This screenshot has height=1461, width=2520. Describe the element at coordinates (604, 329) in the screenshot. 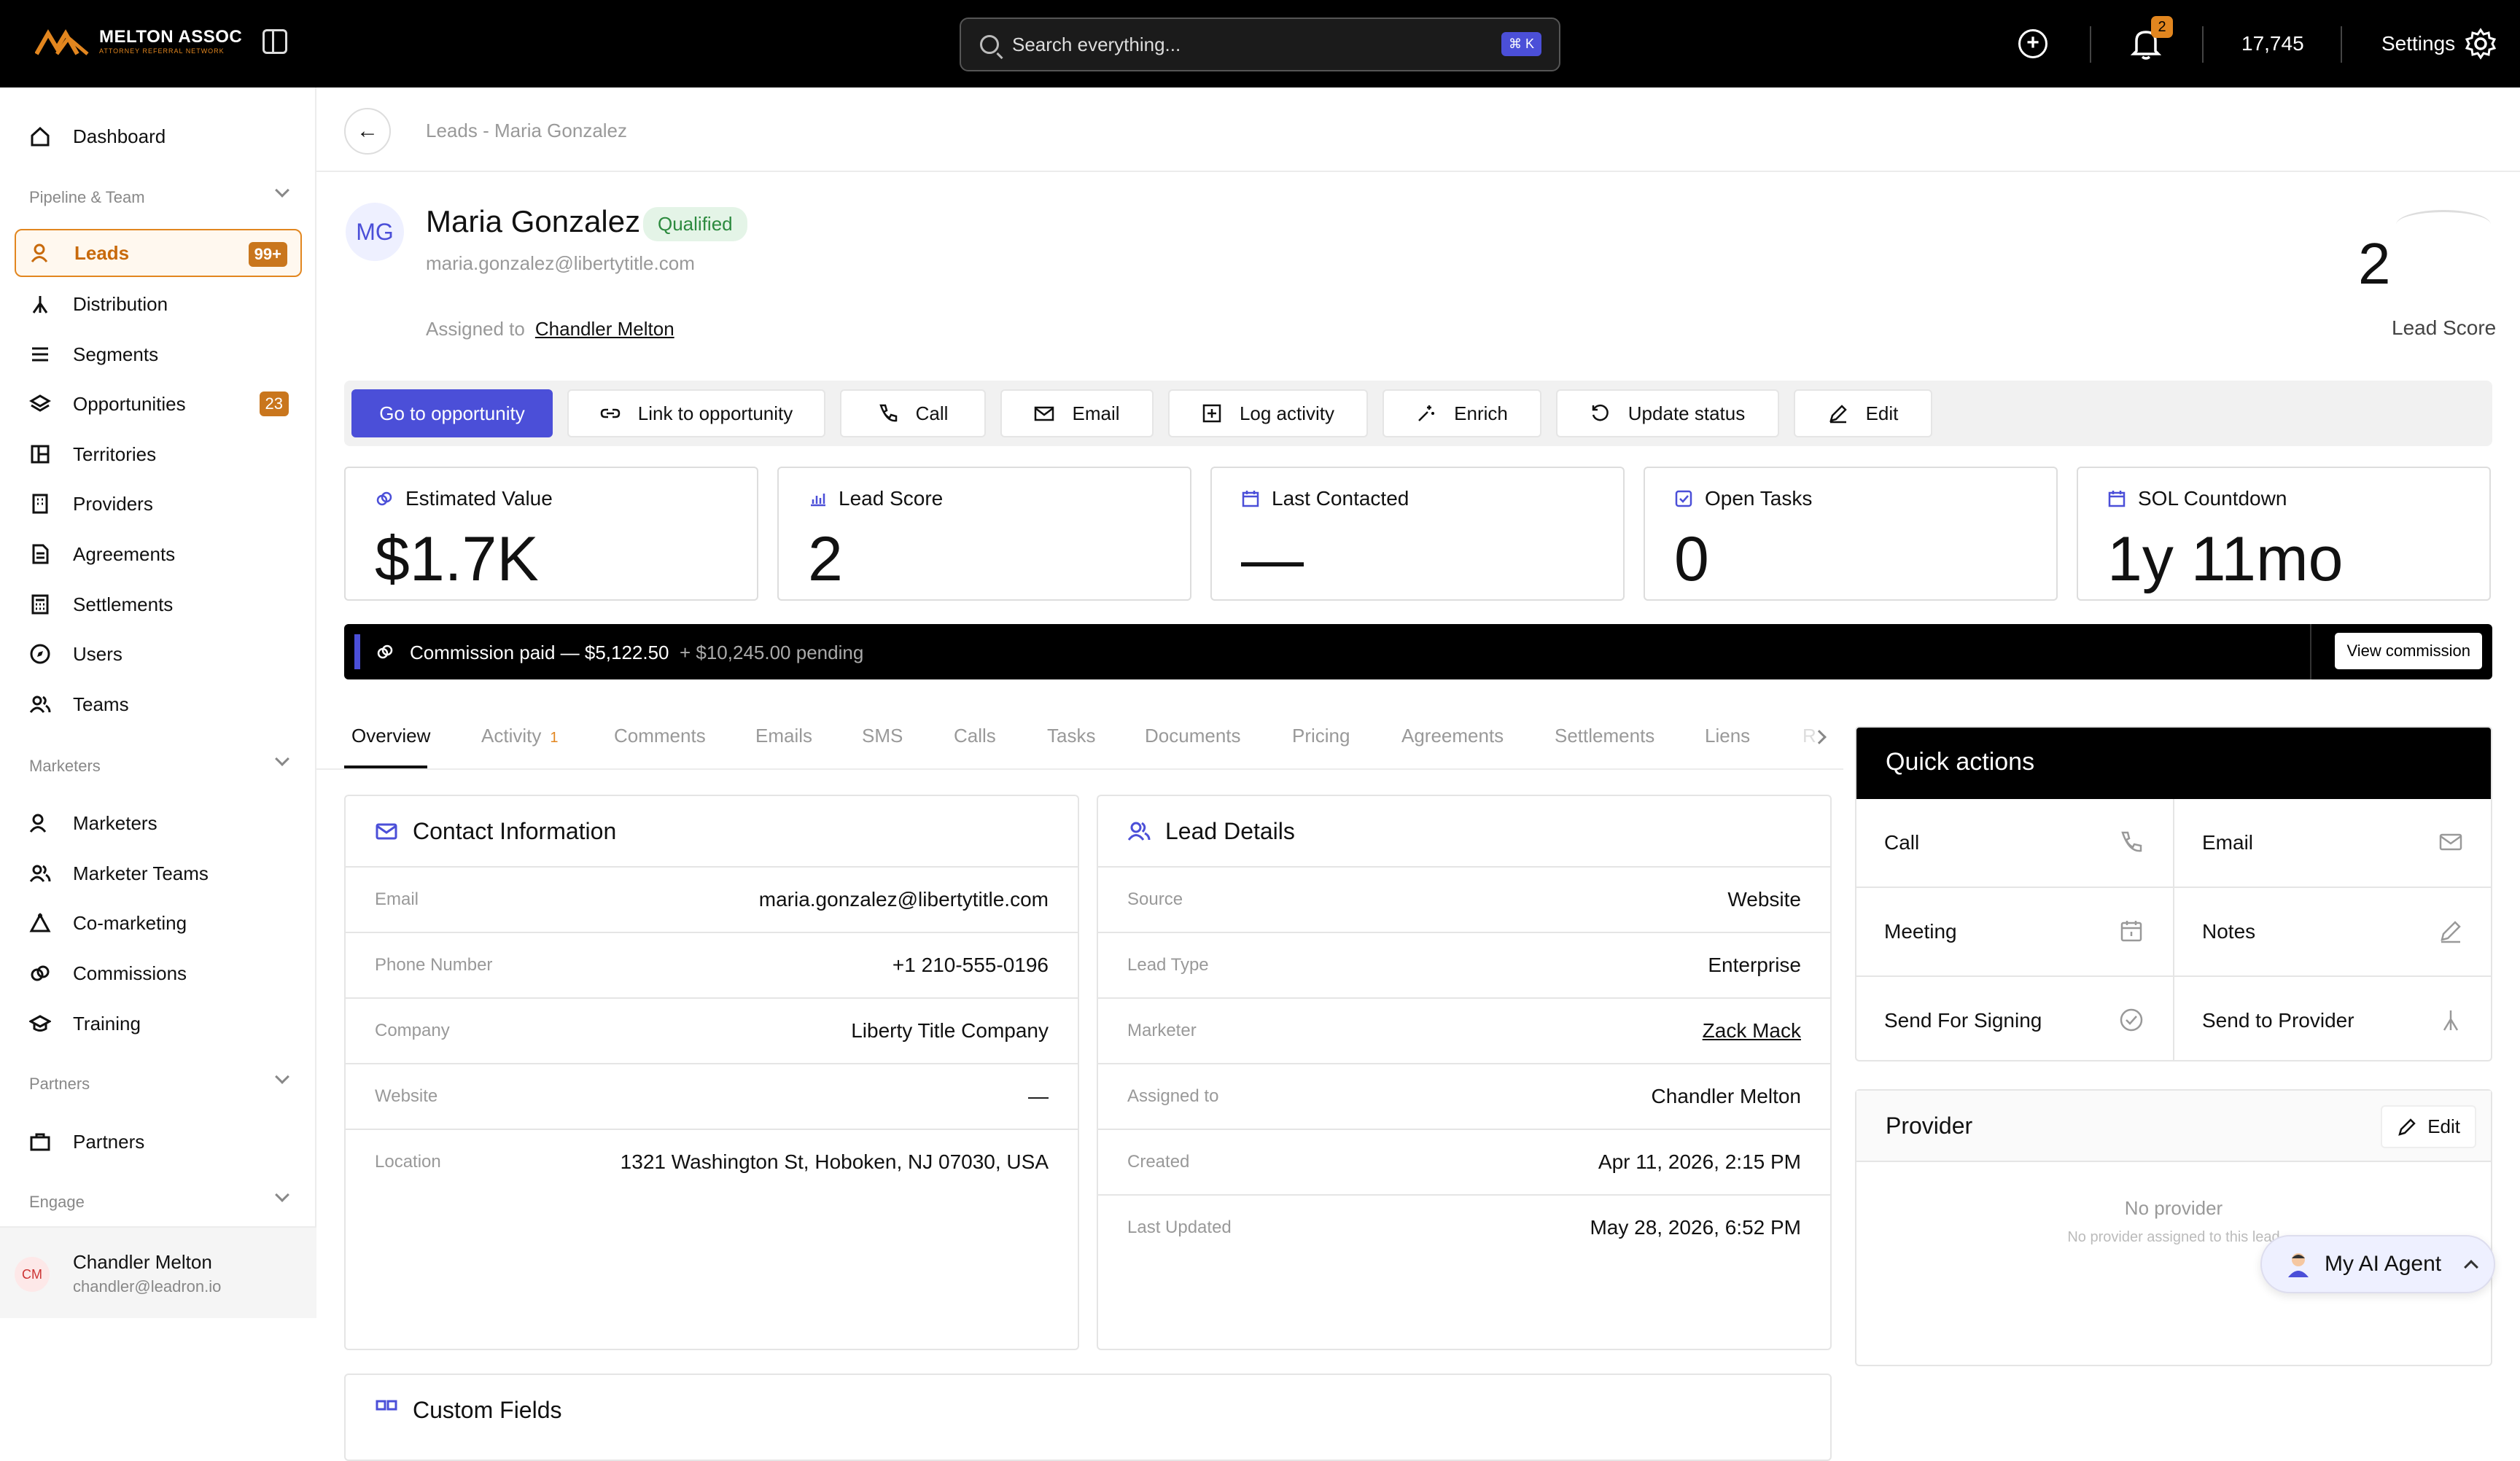

I see `assigned-user-link: Chandler Melton` at that location.